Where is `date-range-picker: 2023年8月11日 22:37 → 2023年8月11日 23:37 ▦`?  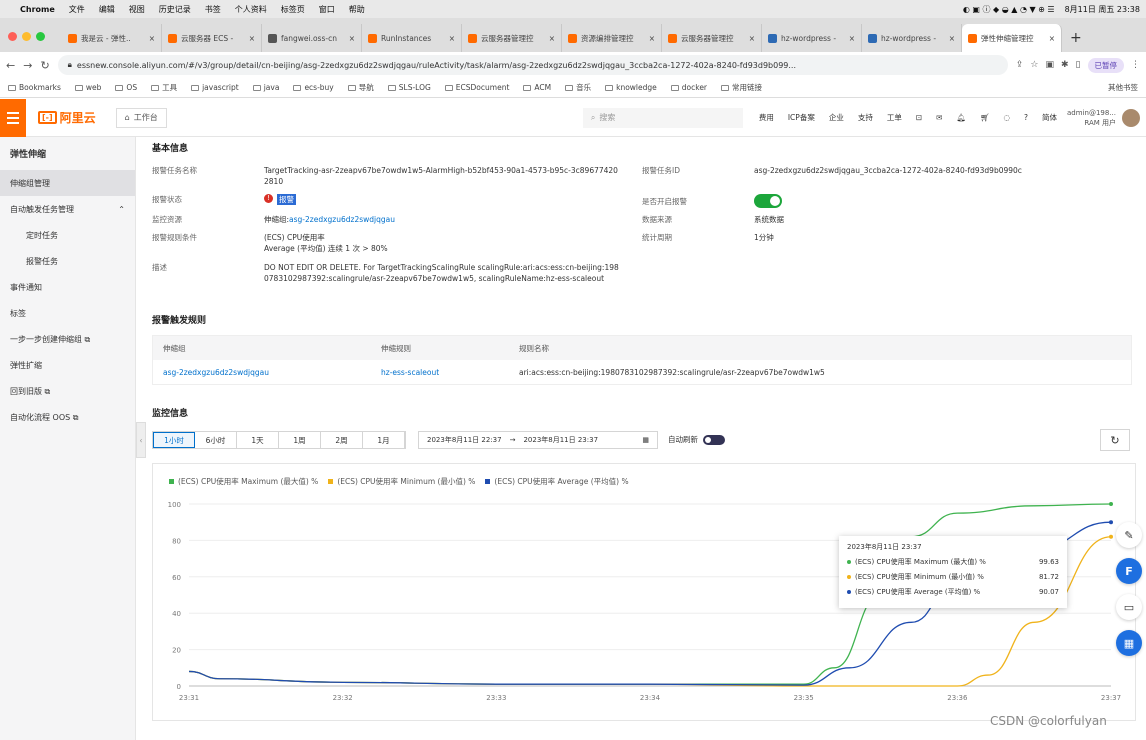 date-range-picker: 2023年8月11日 22:37 → 2023年8月11日 23:37 ▦ is located at coordinates (538, 440).